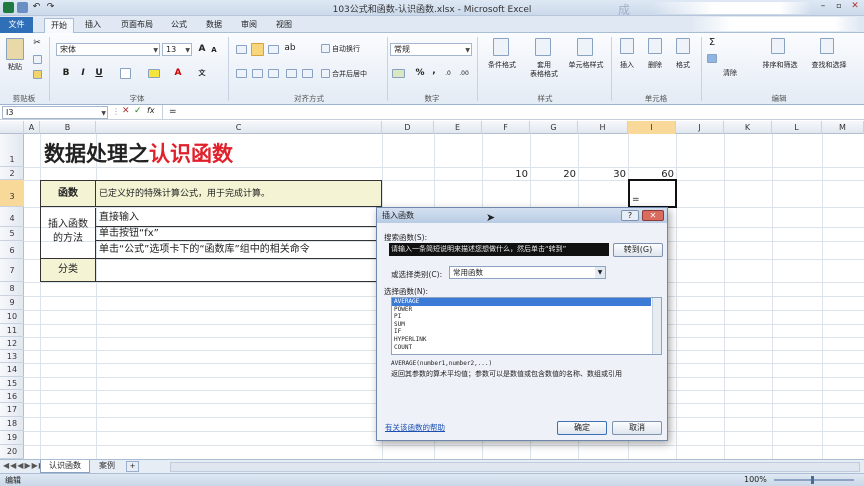 This screenshot has height=486, width=864. I want to click on column-header: C, so click(239, 127).